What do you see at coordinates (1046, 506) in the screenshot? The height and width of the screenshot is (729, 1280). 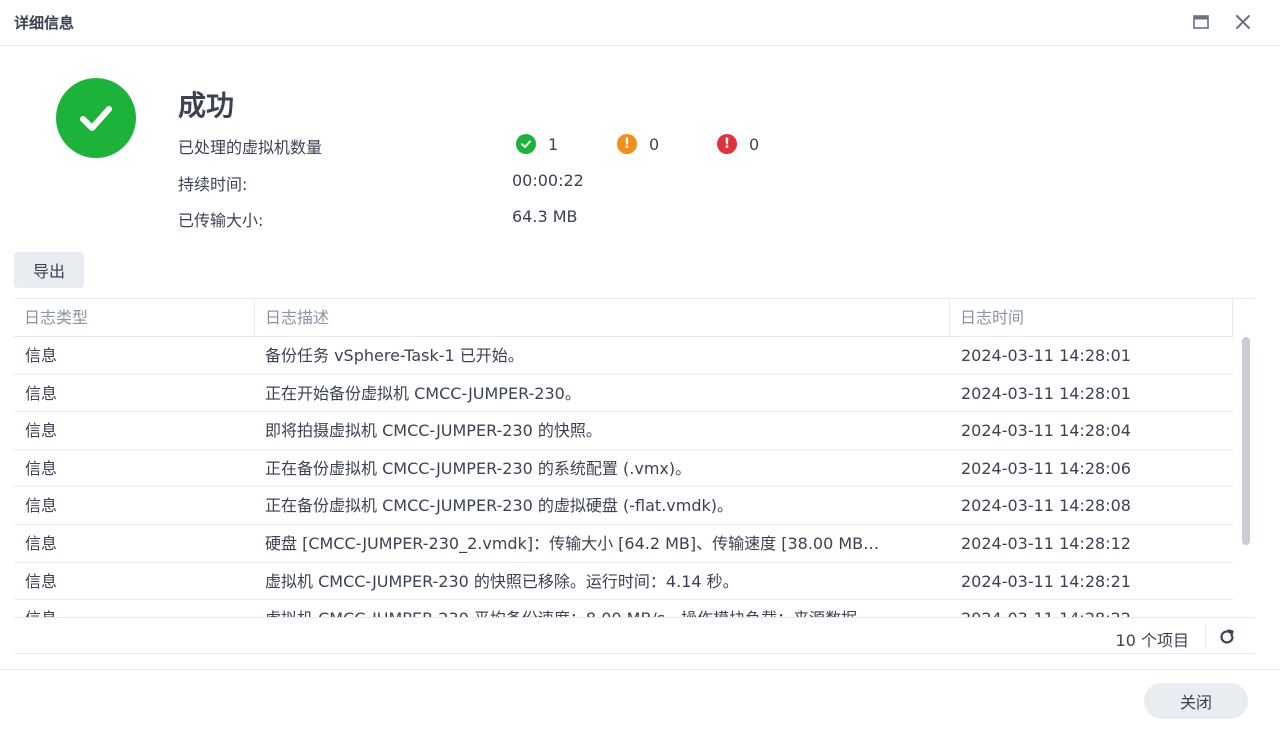 I see `log-time: 2024-03-11 14:28:08` at bounding box center [1046, 506].